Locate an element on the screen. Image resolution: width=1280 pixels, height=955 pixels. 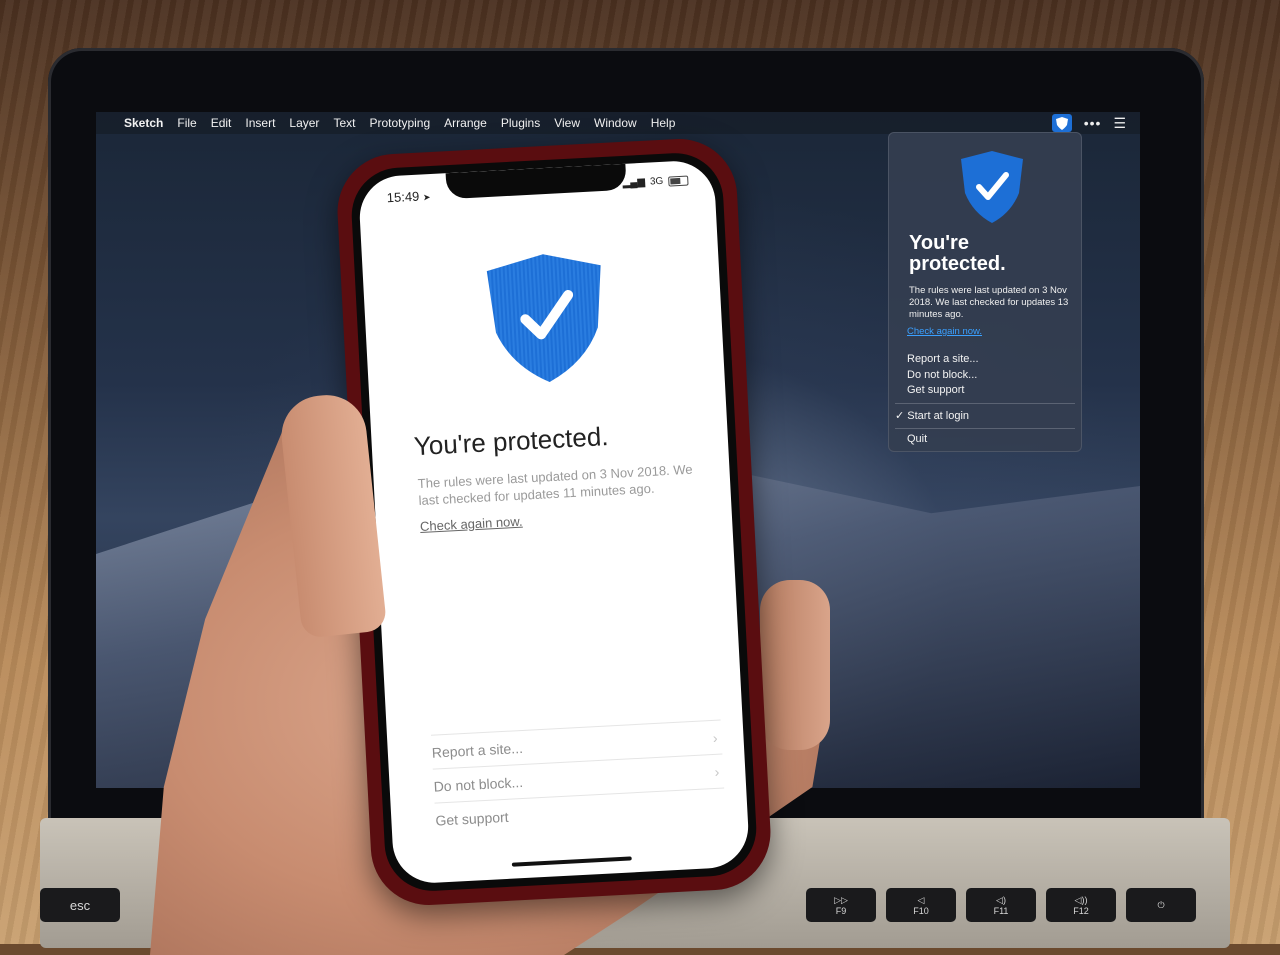
phone-notch is located at coordinates (536, 181).